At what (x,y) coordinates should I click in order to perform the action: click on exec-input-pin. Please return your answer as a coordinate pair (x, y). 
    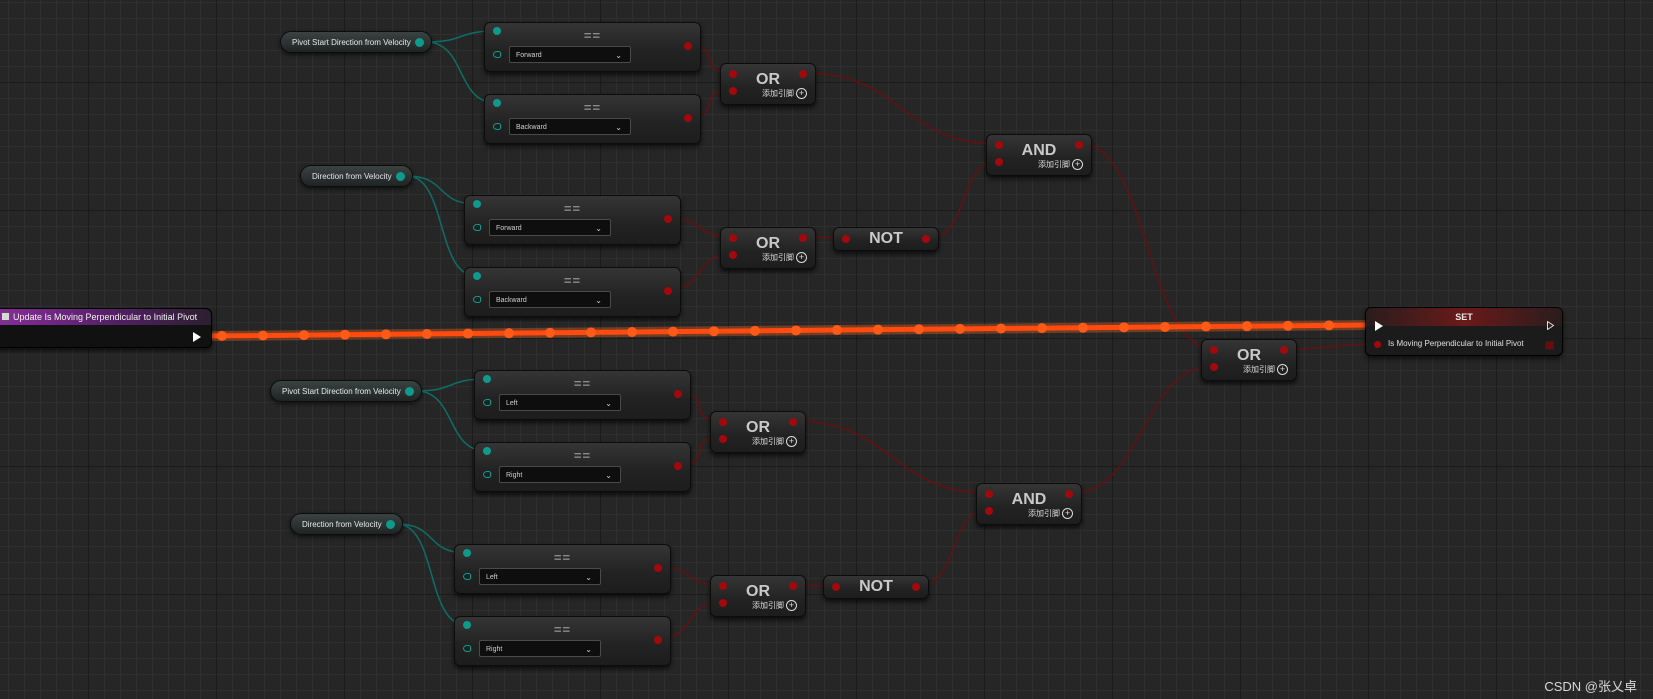
    Looking at the image, I should click on (1379, 326).